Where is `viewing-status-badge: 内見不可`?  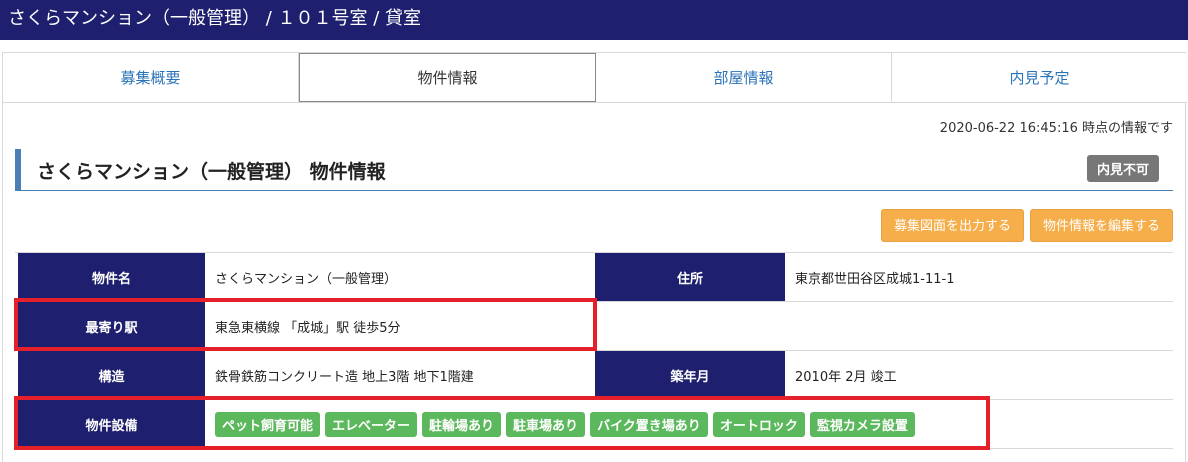
viewing-status-badge: 内見不可 is located at coordinates (1122, 168).